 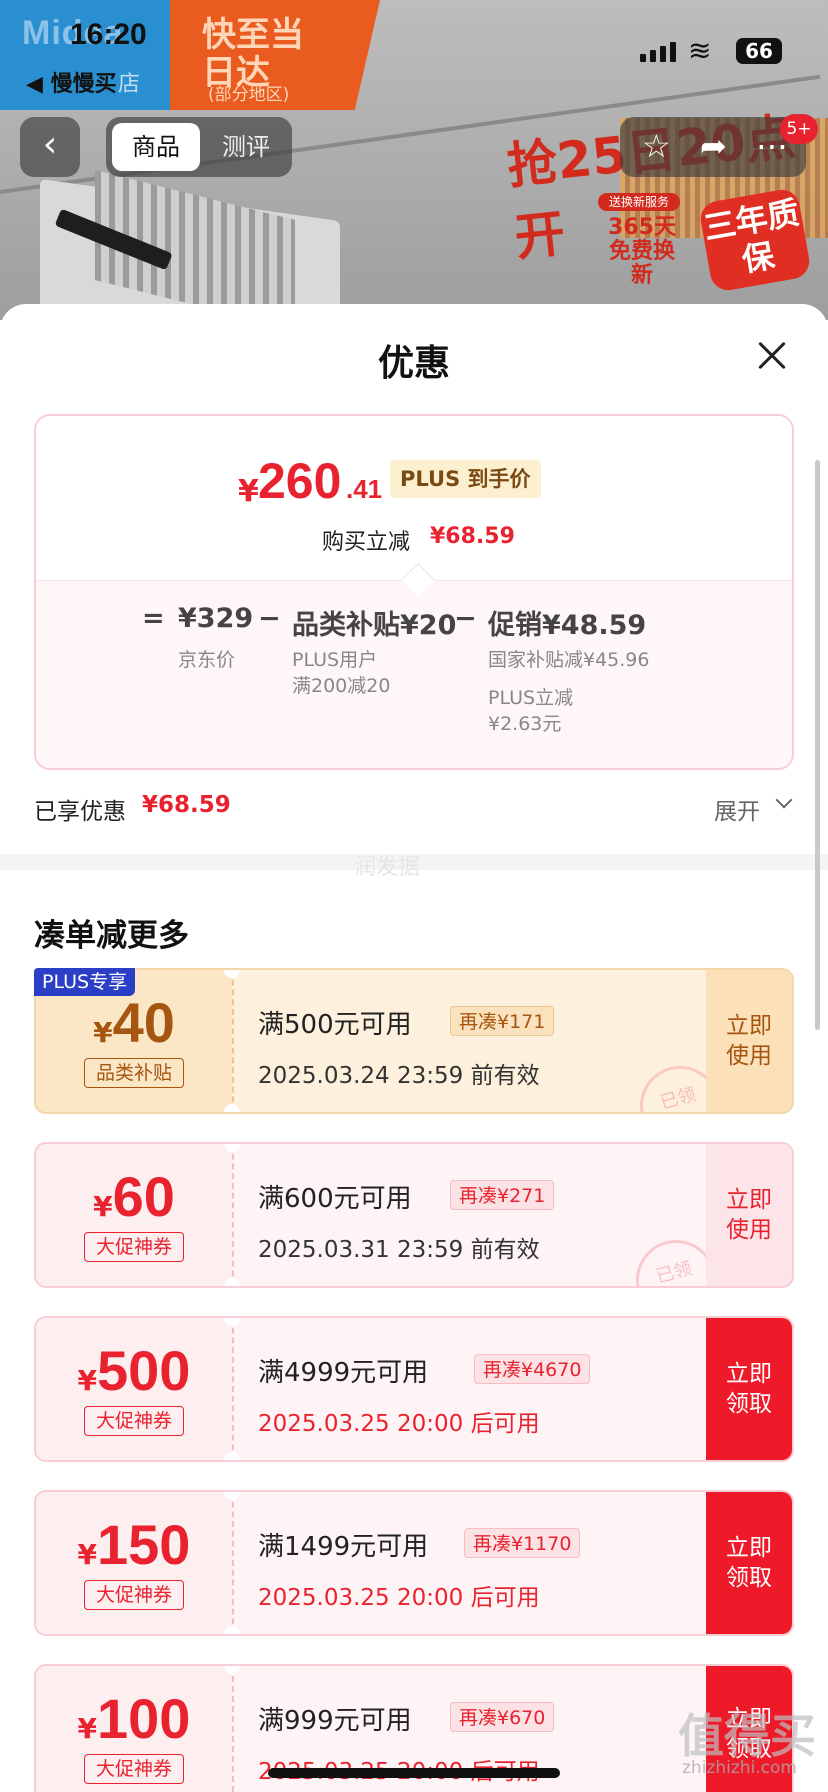 I want to click on promo-service-badge: 送换新服务, so click(x=639, y=202).